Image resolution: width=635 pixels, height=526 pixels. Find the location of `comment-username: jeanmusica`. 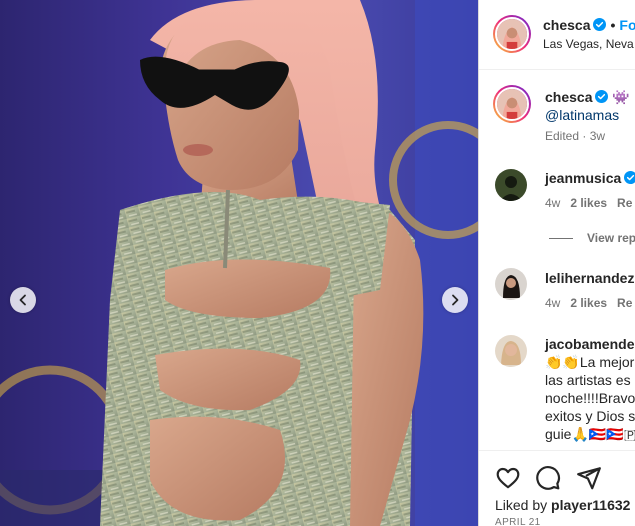

comment-username: jeanmusica is located at coordinates (590, 178).